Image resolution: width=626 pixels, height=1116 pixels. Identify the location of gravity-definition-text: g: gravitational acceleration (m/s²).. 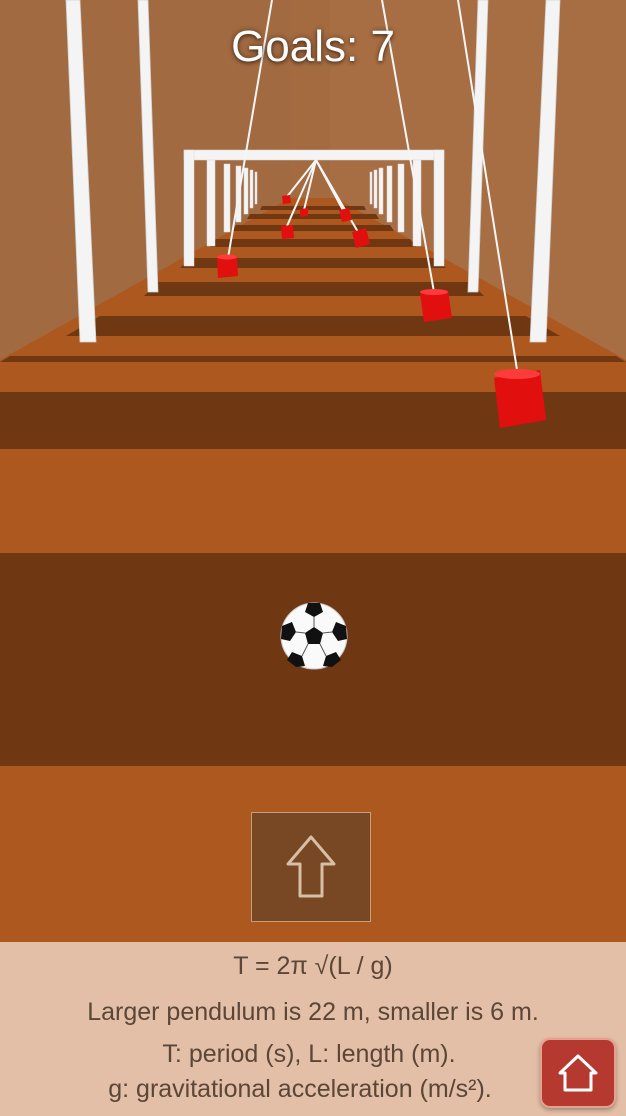
(300, 1089).